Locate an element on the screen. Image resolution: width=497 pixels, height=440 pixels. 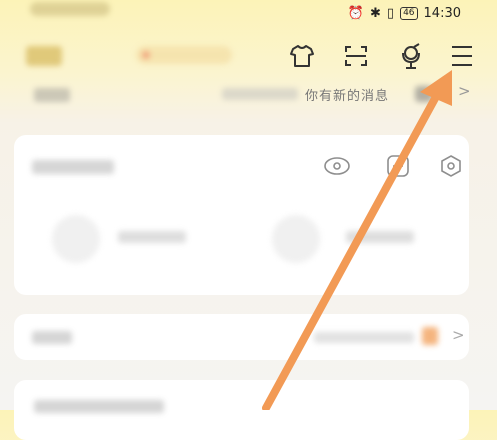
status-bar: ⏰ ✱ ▯ 46 14:30 is located at coordinates (404, 13).